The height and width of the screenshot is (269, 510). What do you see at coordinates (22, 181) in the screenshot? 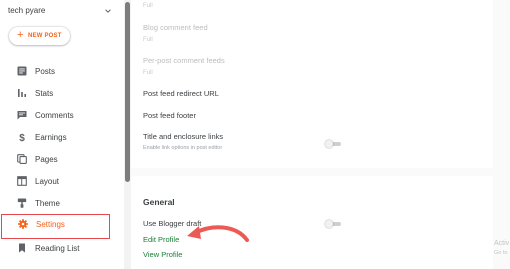
I see `layout-icon` at bounding box center [22, 181].